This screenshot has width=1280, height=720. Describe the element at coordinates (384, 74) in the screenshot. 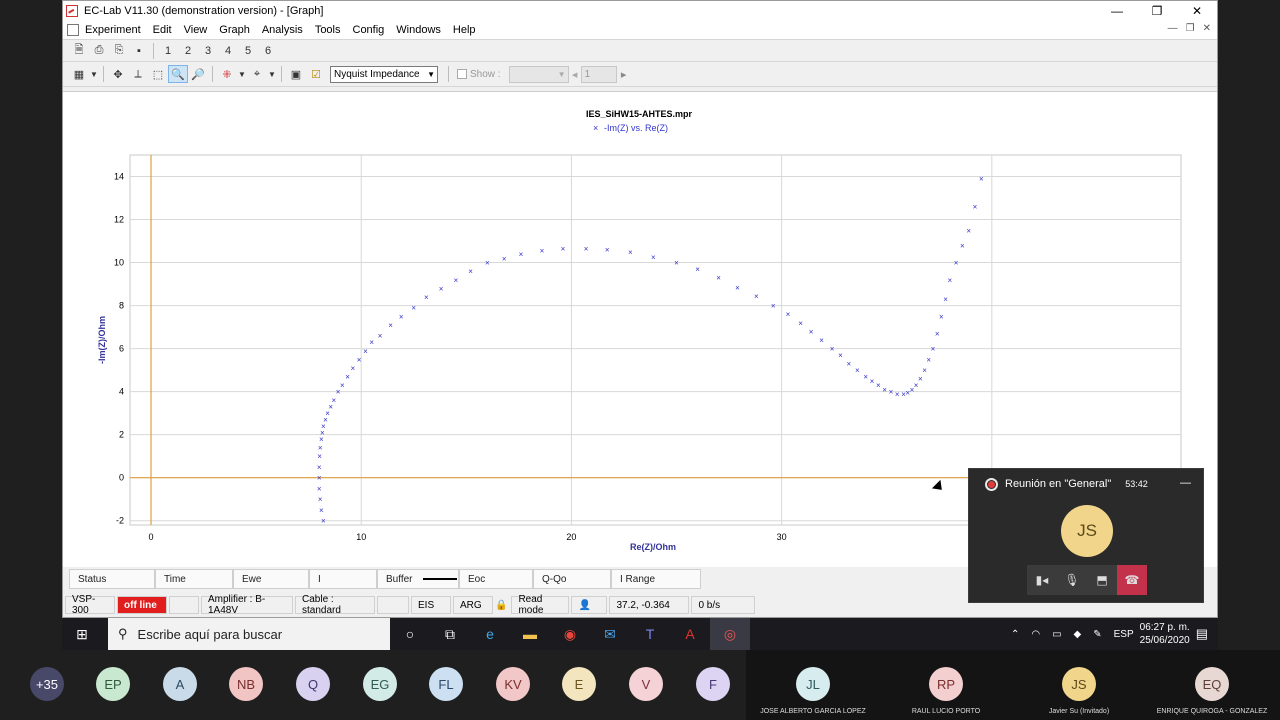

I see `plot-type-select: Nyquist Impedance ▼` at that location.